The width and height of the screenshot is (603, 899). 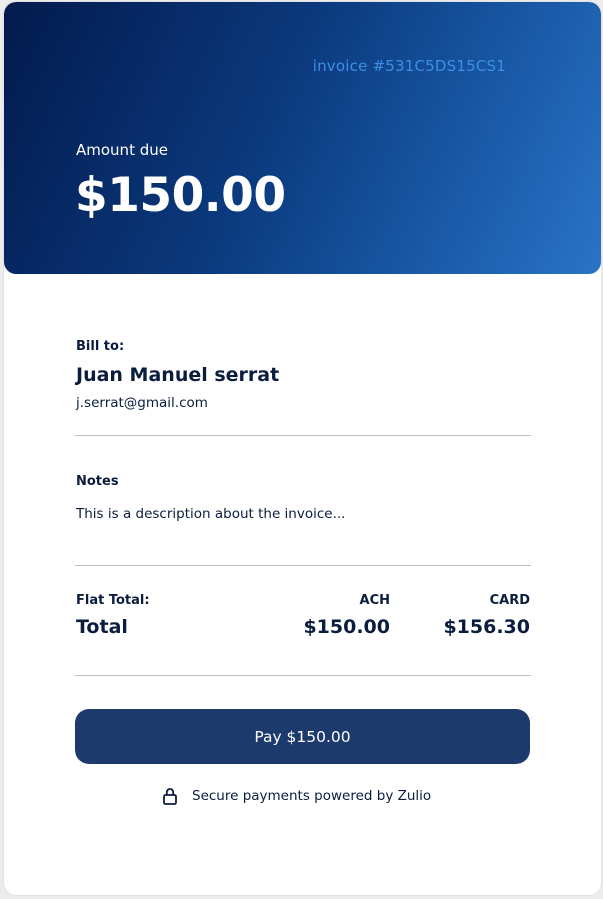 I want to click on invoice-number: invoice #531C5DS15CS1, so click(x=409, y=66).